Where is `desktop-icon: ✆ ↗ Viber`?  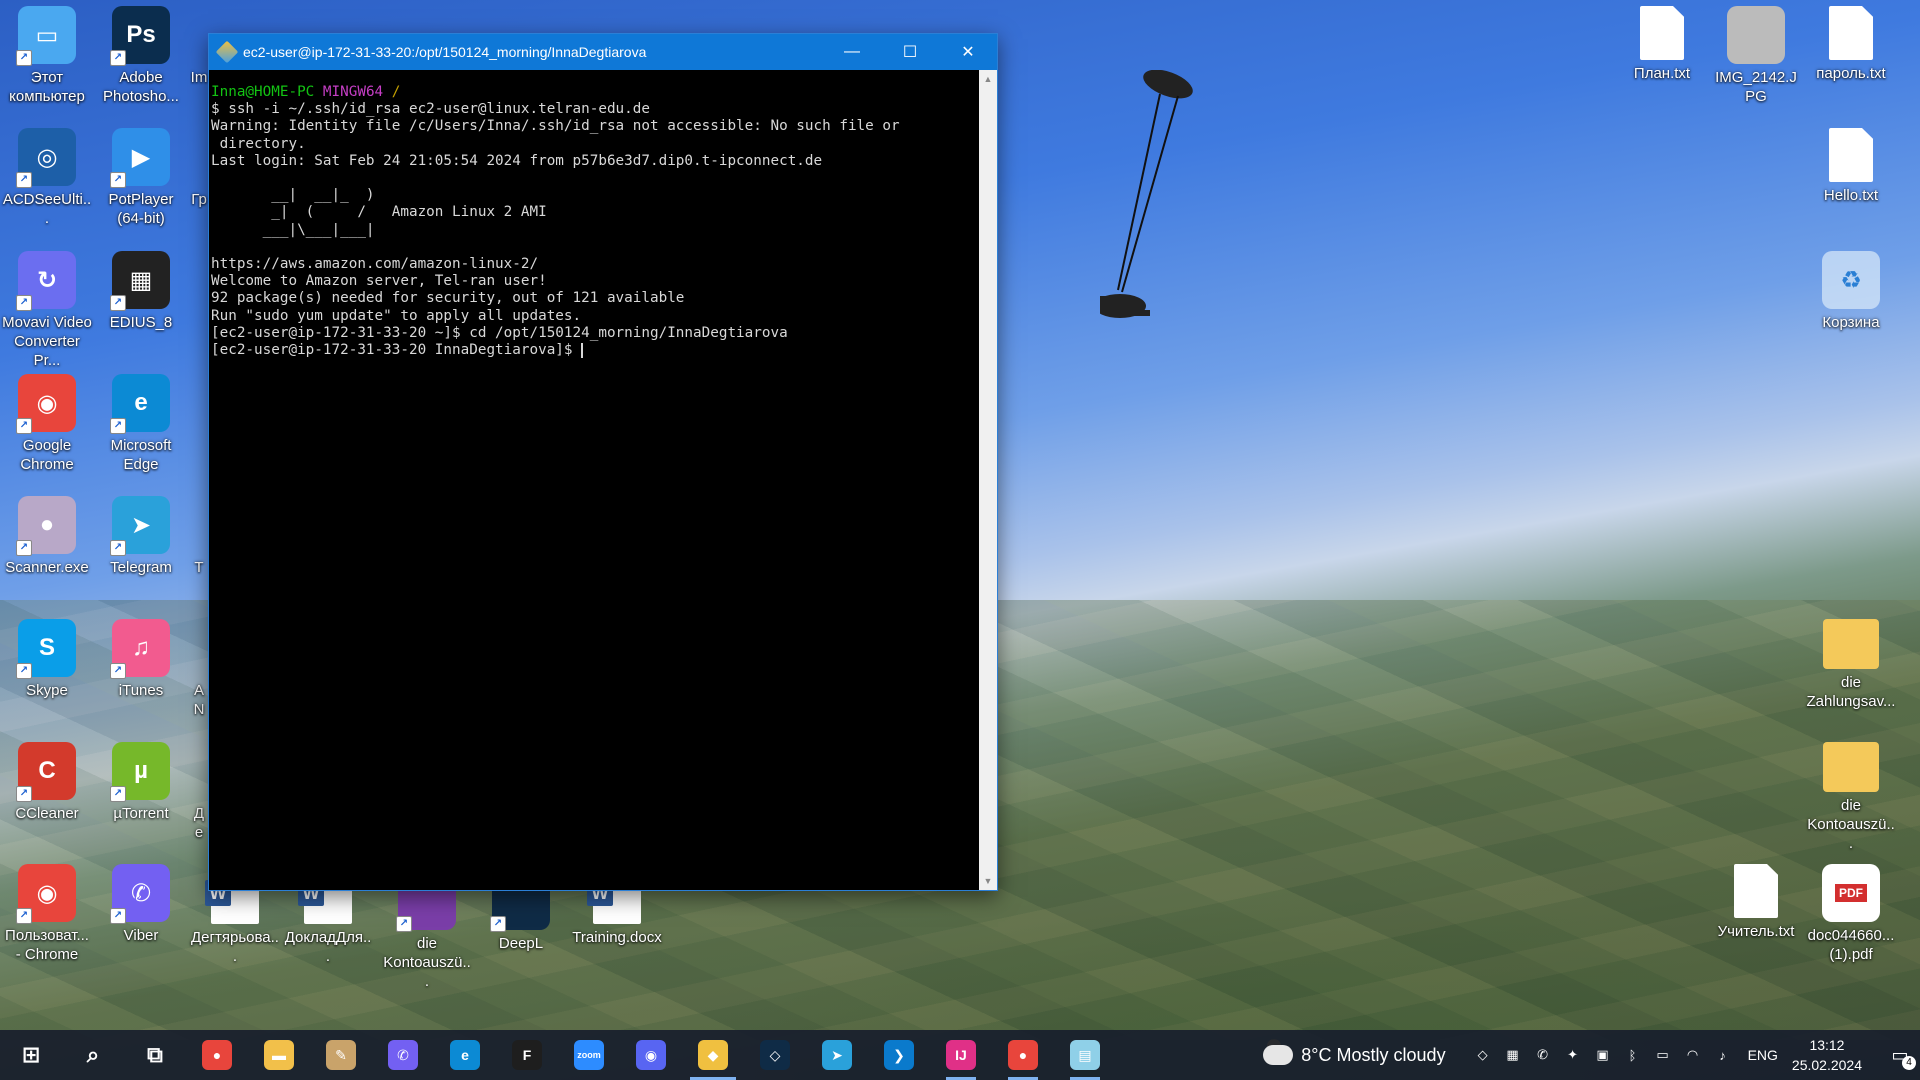
desktop-icon: ✆ ↗ Viber is located at coordinates (141, 904).